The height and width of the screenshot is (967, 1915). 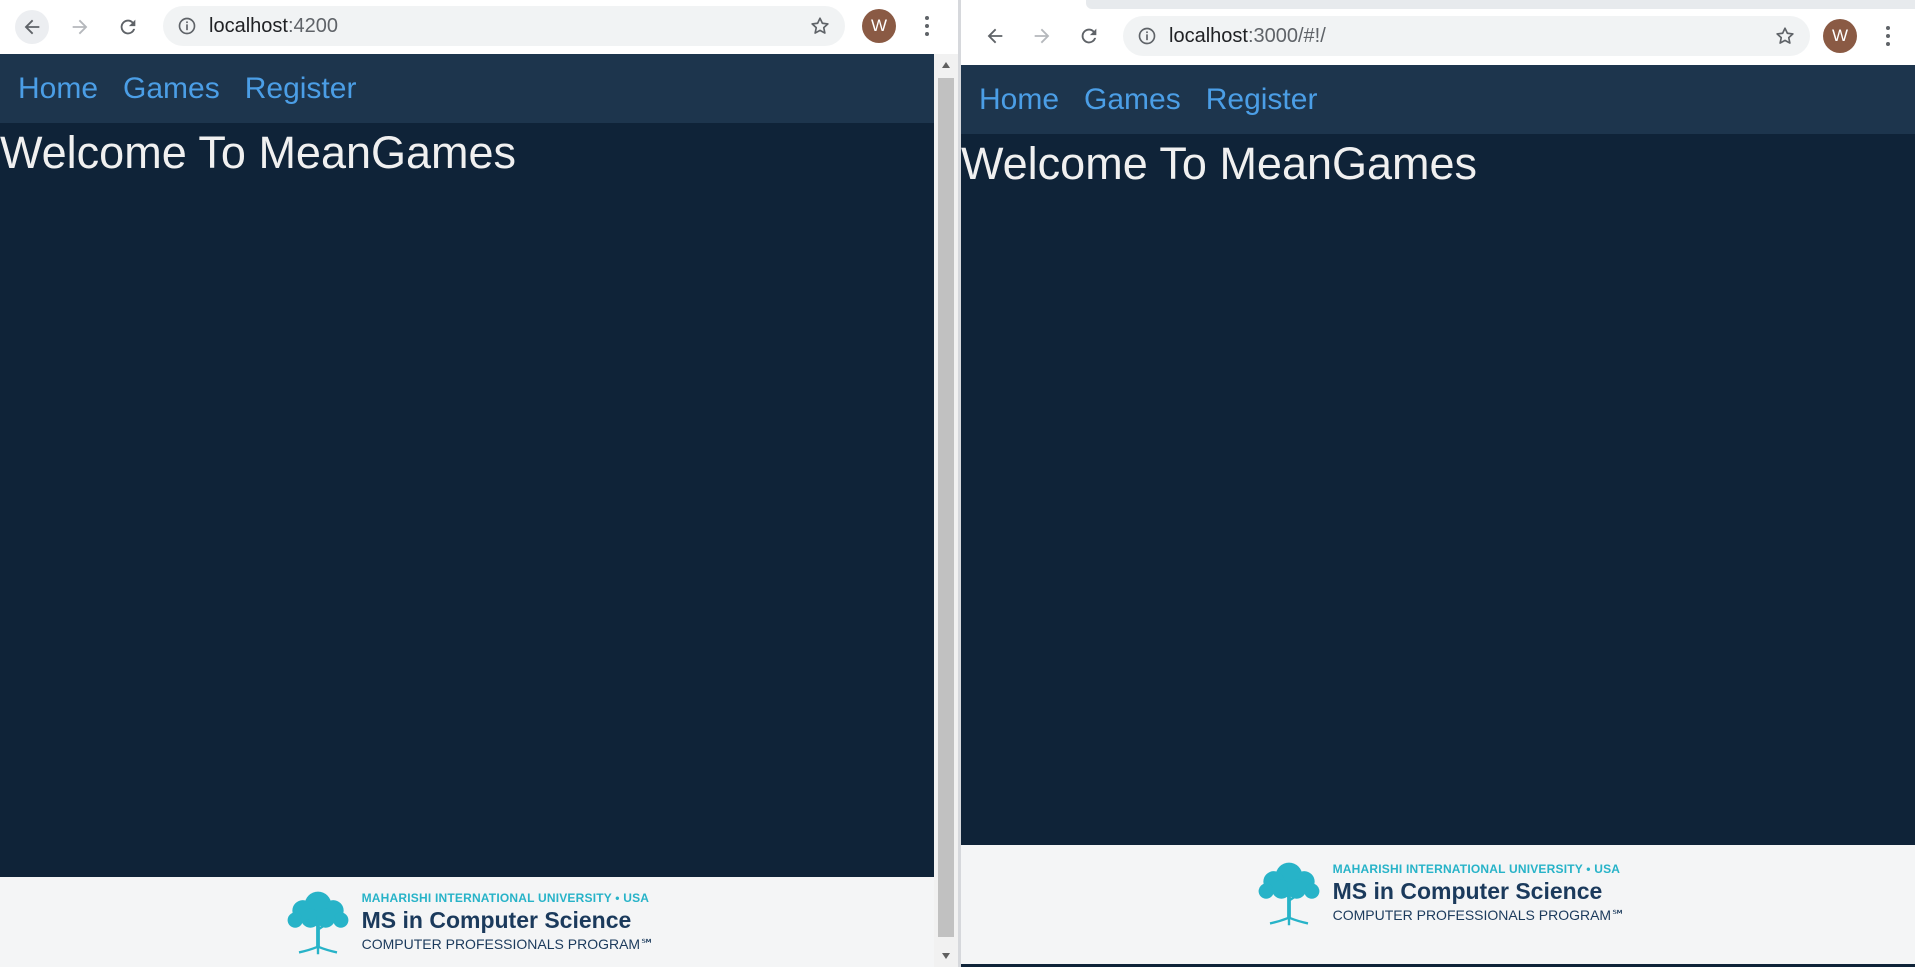 I want to click on url-path: :3000/#!/, so click(x=1286, y=35).